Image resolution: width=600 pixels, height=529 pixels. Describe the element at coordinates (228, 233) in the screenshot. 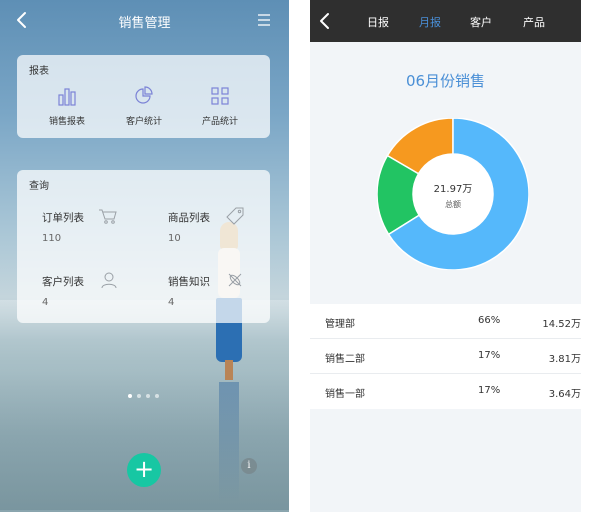

I see `product-list-item: 商品列表 10` at that location.